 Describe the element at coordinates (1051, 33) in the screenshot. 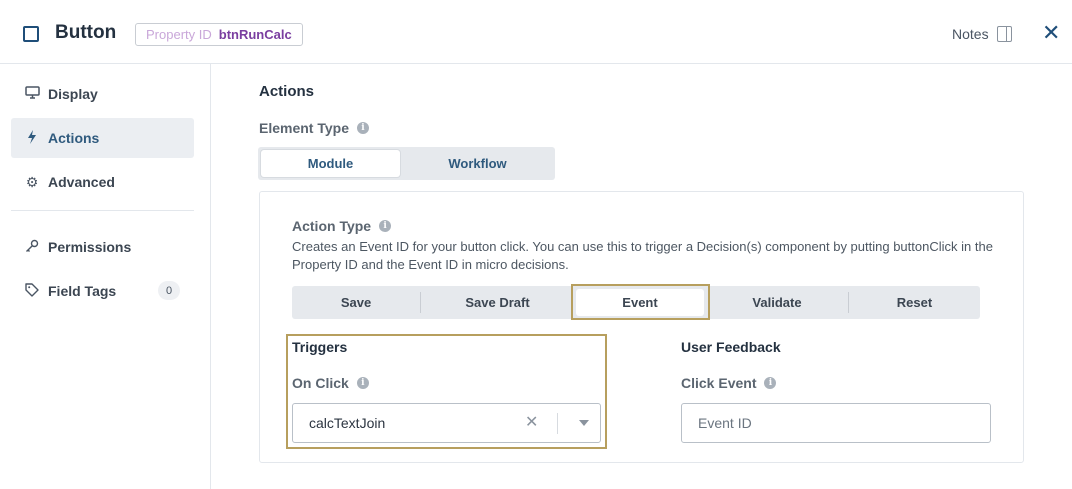

I see `close-icon: ✕` at that location.